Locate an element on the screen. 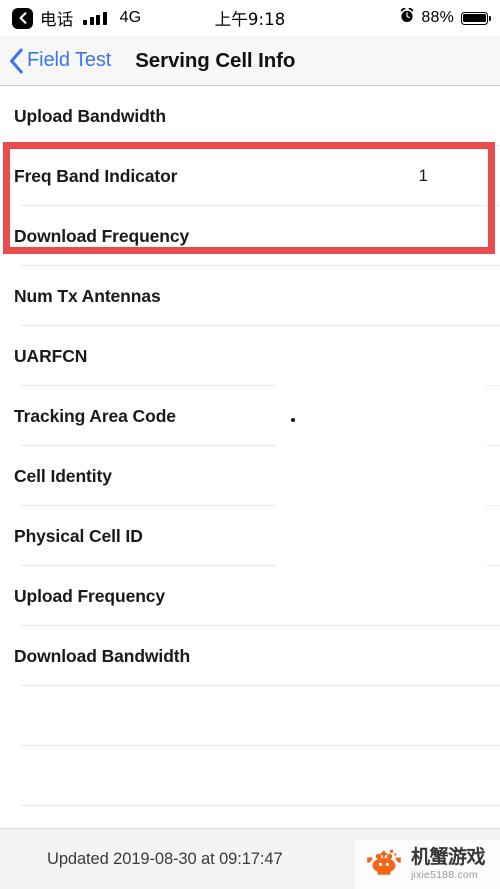 This screenshot has height=889, width=500. row-label: Num Tx Antennas is located at coordinates (87, 295).